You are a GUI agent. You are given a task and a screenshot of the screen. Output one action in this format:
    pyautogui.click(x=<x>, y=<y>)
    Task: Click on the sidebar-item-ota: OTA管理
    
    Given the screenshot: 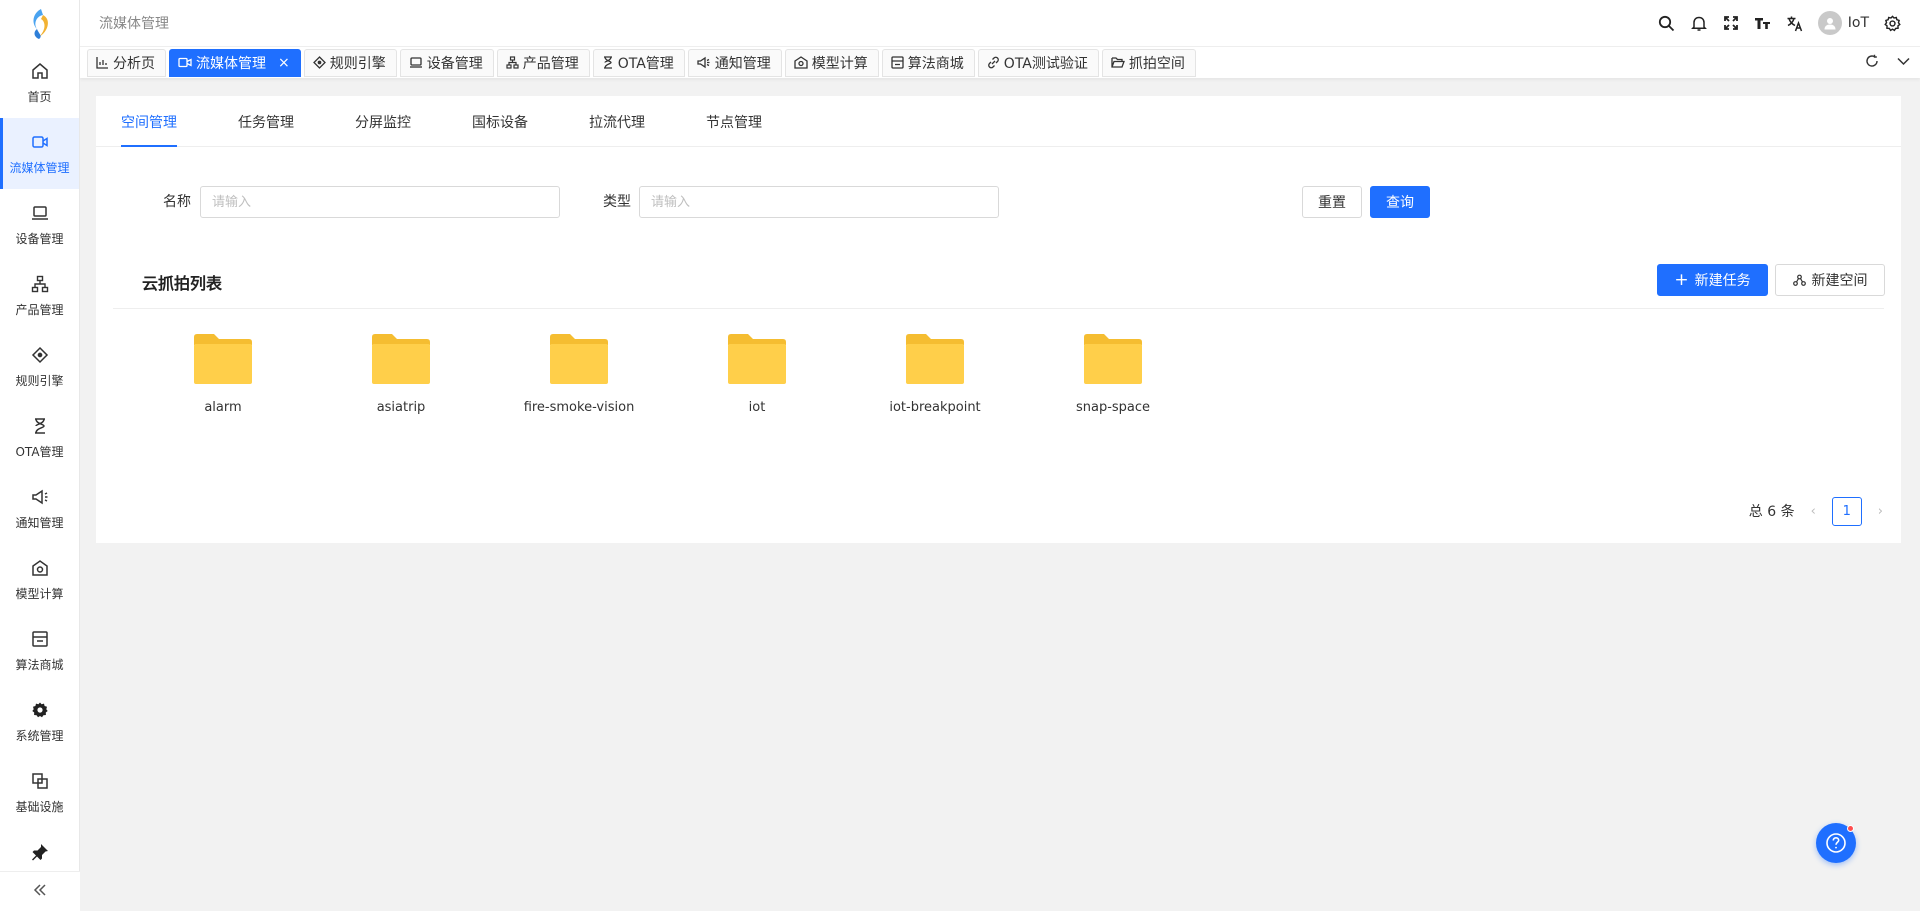 What is the action you would take?
    pyautogui.click(x=39, y=437)
    